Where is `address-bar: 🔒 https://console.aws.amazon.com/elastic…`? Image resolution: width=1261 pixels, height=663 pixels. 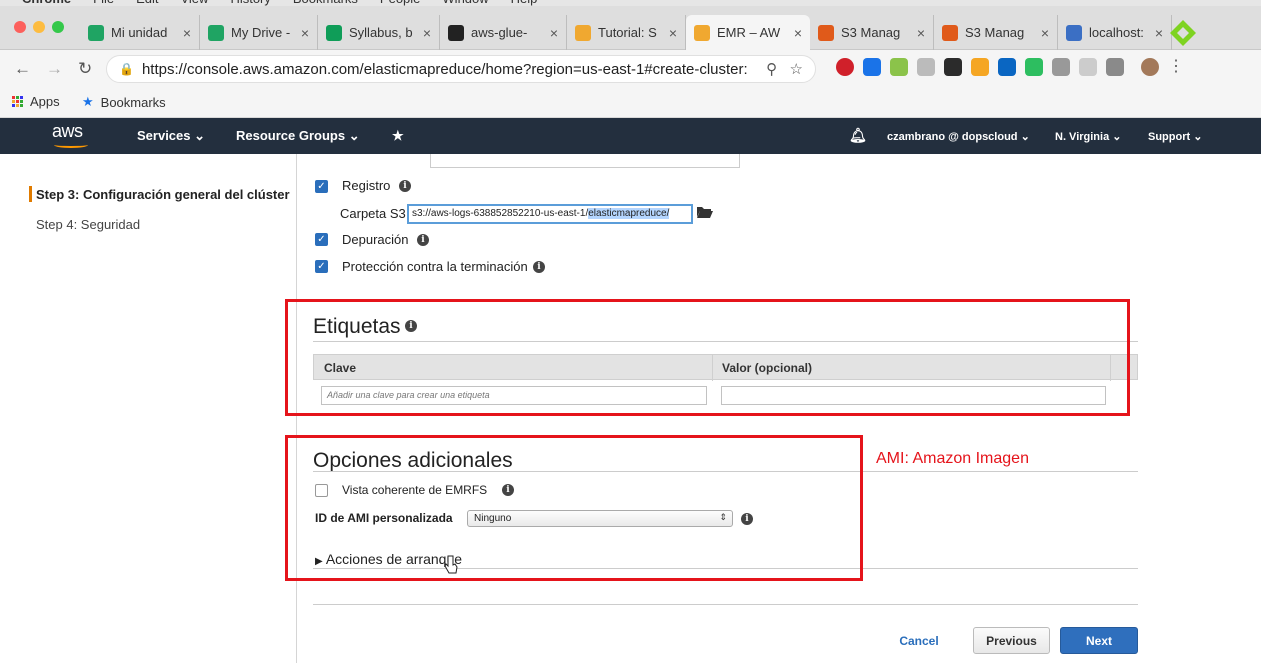 address-bar: 🔒 https://console.aws.amazon.com/elastic… is located at coordinates (461, 69).